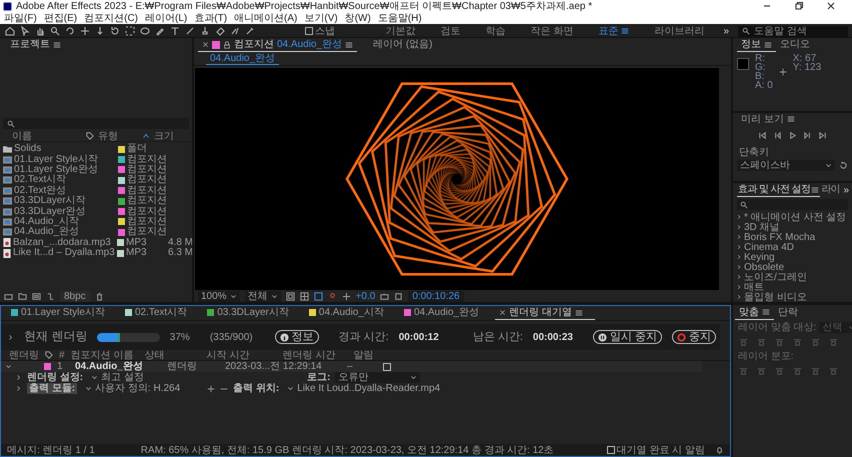  Describe the element at coordinates (22, 296) in the screenshot. I see `new-folder-icon` at that location.